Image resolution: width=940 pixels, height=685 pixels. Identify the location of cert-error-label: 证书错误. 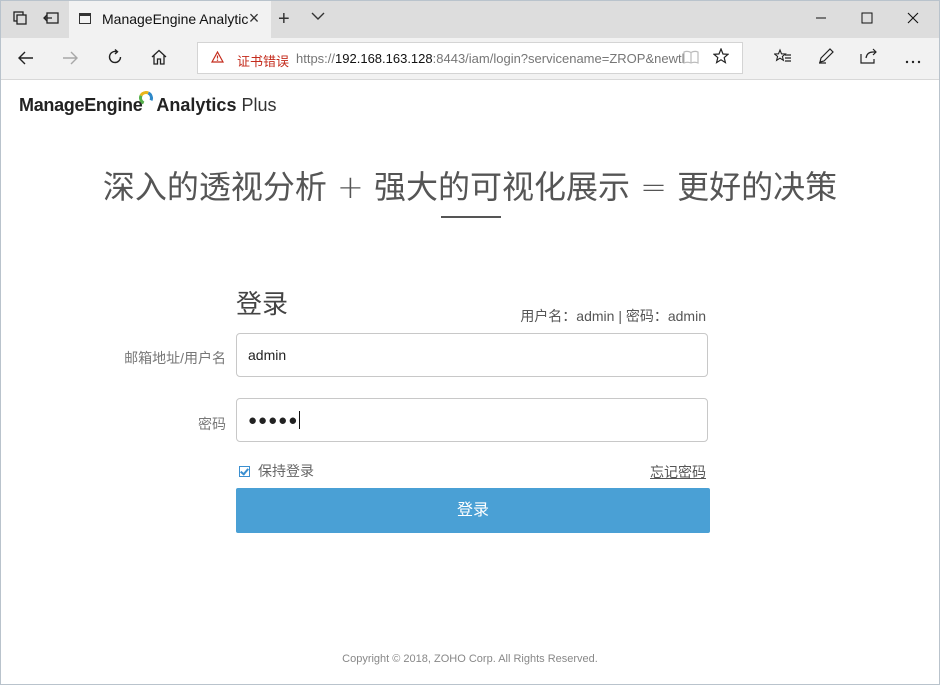
(263, 60).